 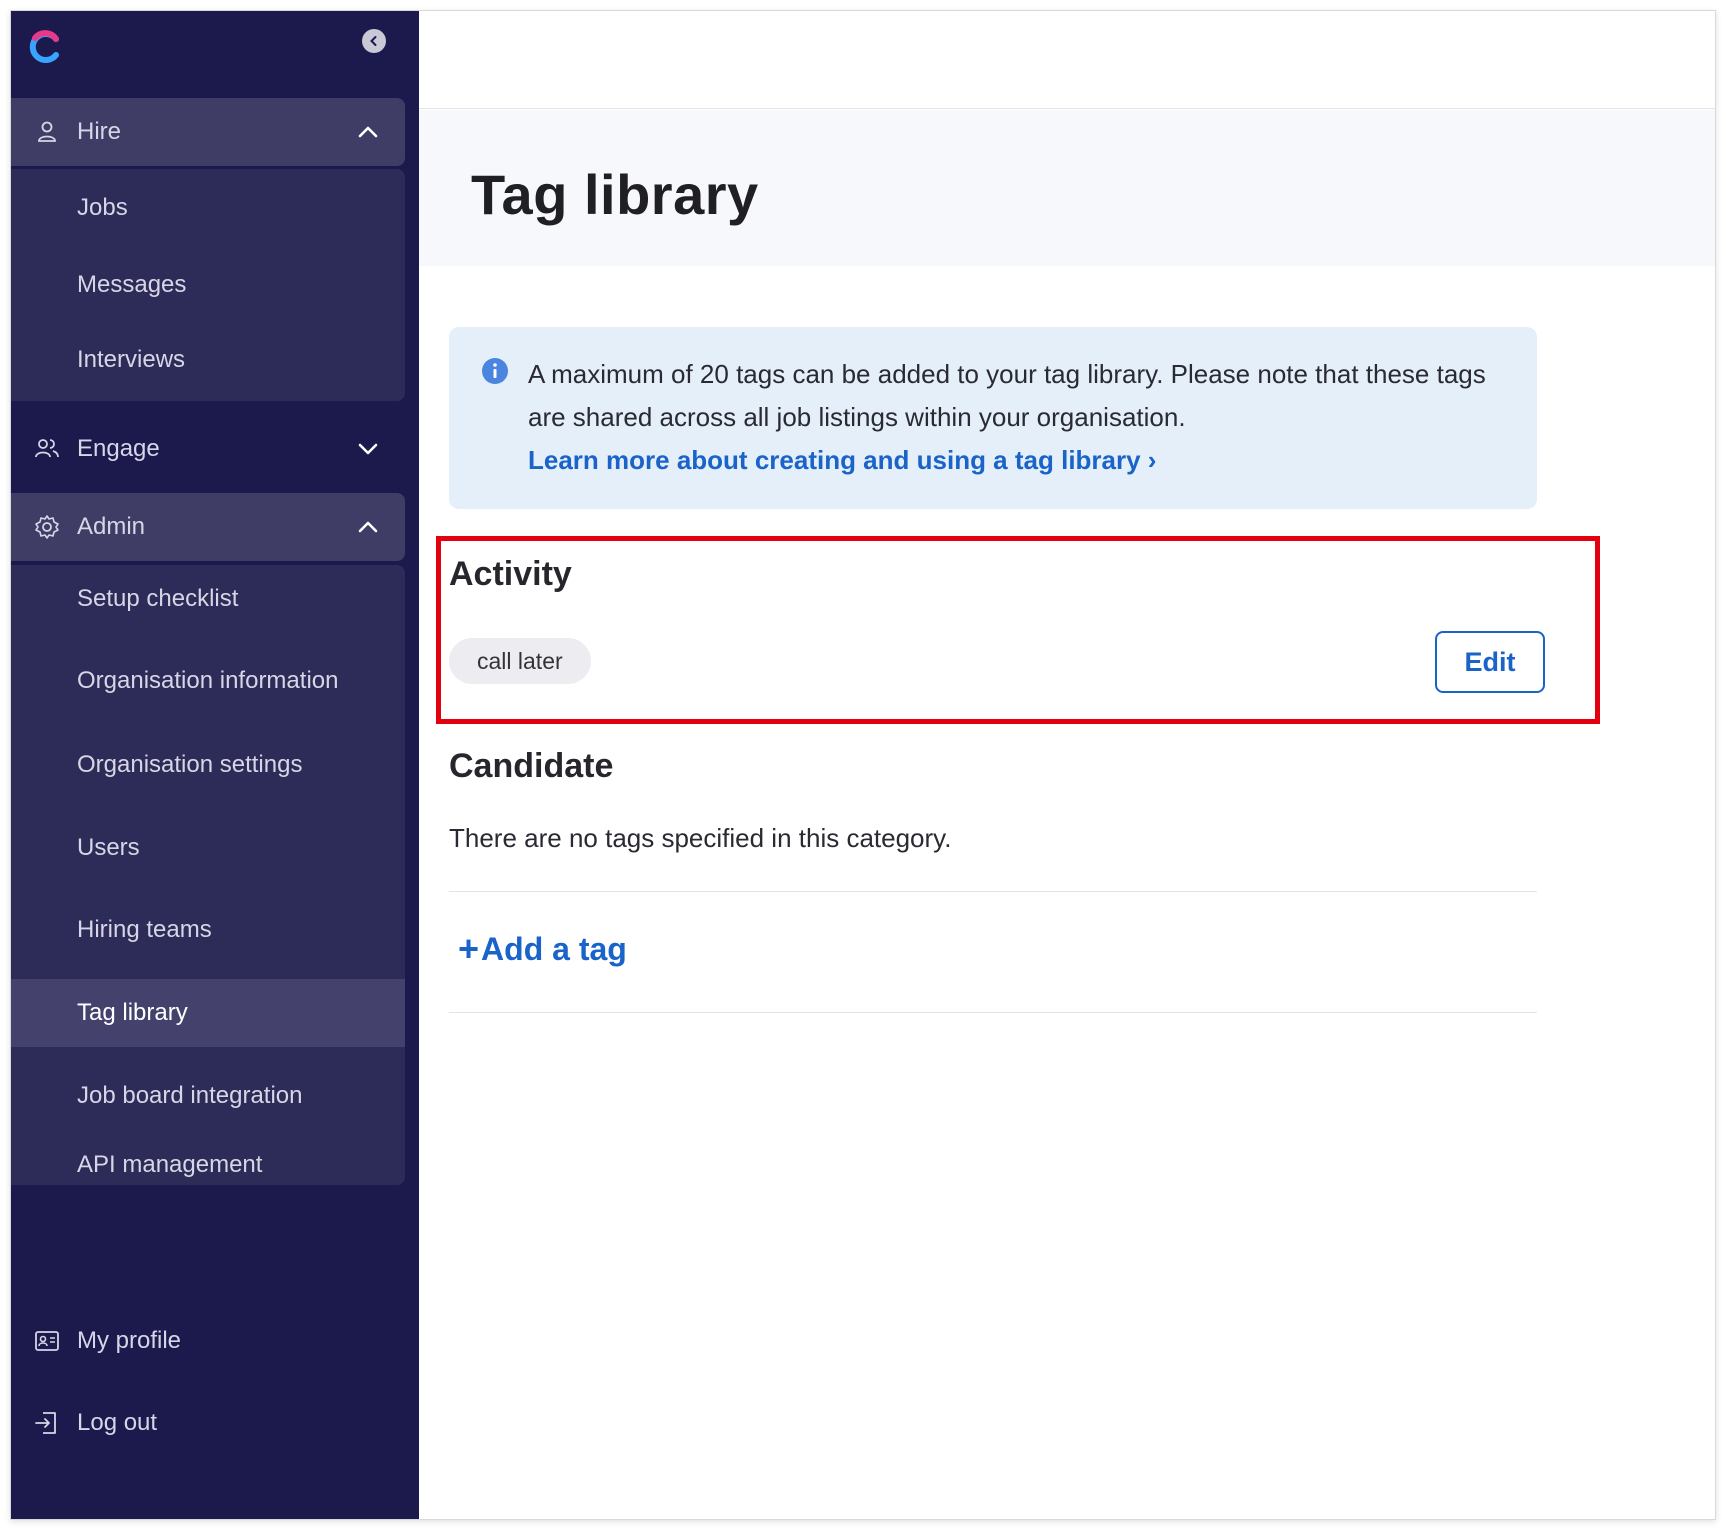 I want to click on nav-engage: Engage, so click(x=208, y=449).